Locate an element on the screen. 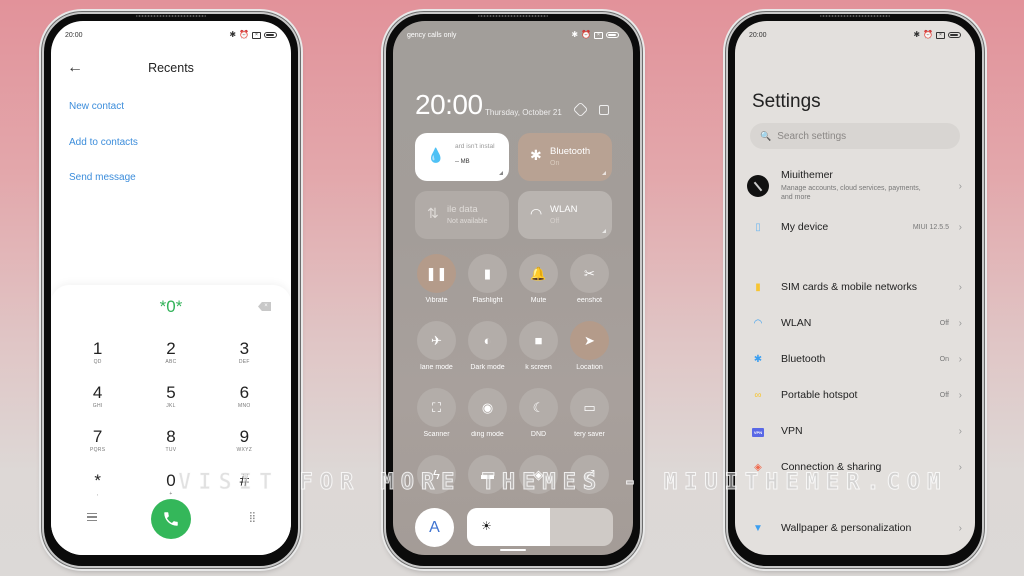 The height and width of the screenshot is (576, 1024). tile-title: Bluetooth is located at coordinates (570, 151).